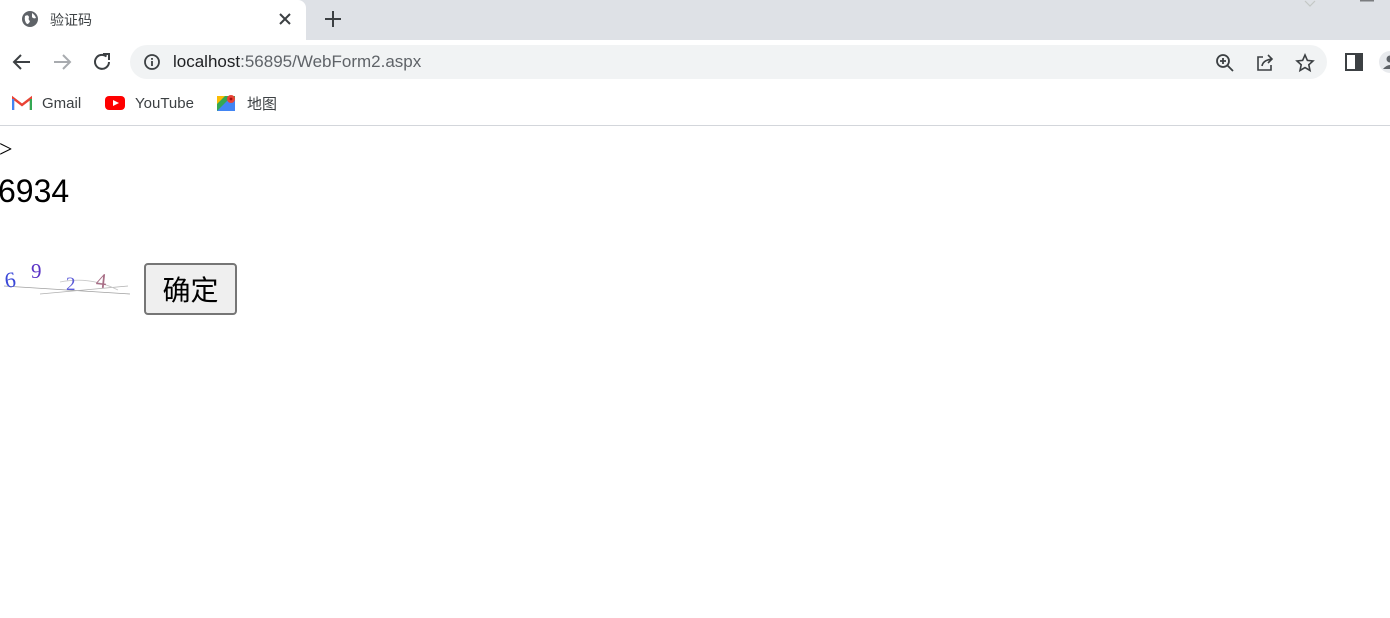 The height and width of the screenshot is (618, 1390). Describe the element at coordinates (71, 284) in the screenshot. I see `captcha-char-2: 2` at that location.